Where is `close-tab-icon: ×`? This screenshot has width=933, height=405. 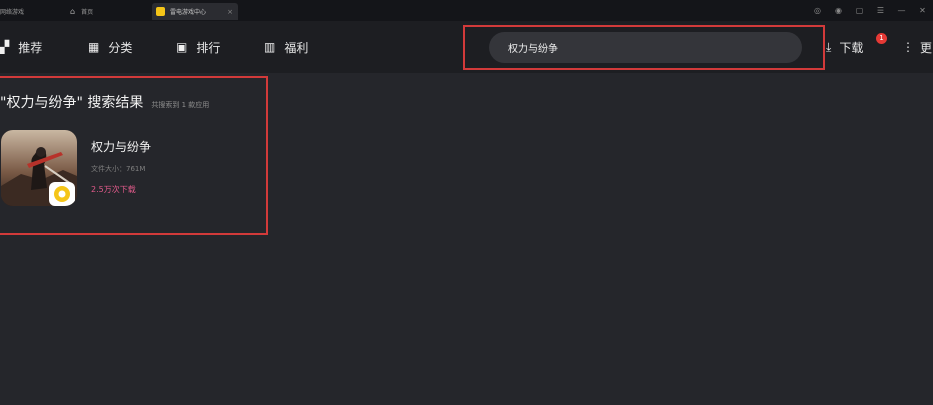
close-tab-icon: × is located at coordinates (230, 12).